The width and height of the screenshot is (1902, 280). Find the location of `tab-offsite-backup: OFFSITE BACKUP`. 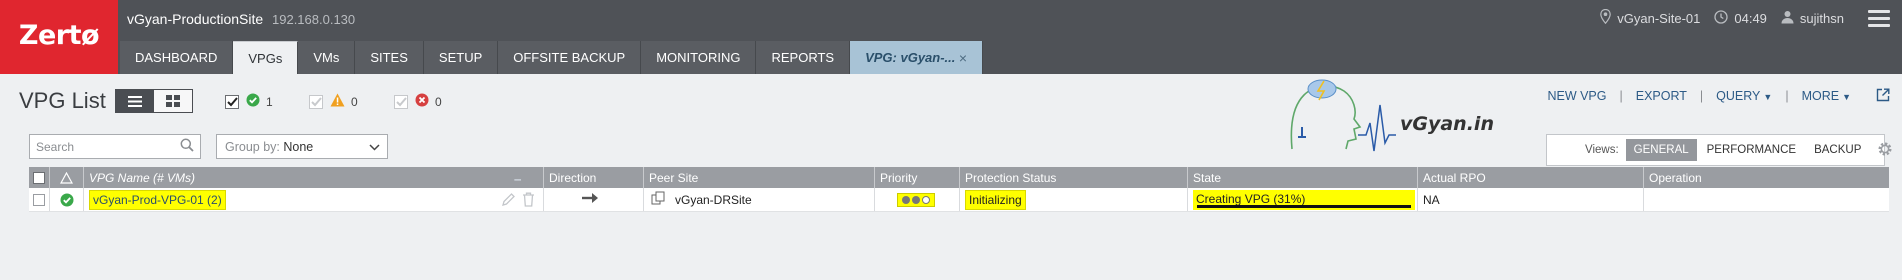

tab-offsite-backup: OFFSITE BACKUP is located at coordinates (570, 57).